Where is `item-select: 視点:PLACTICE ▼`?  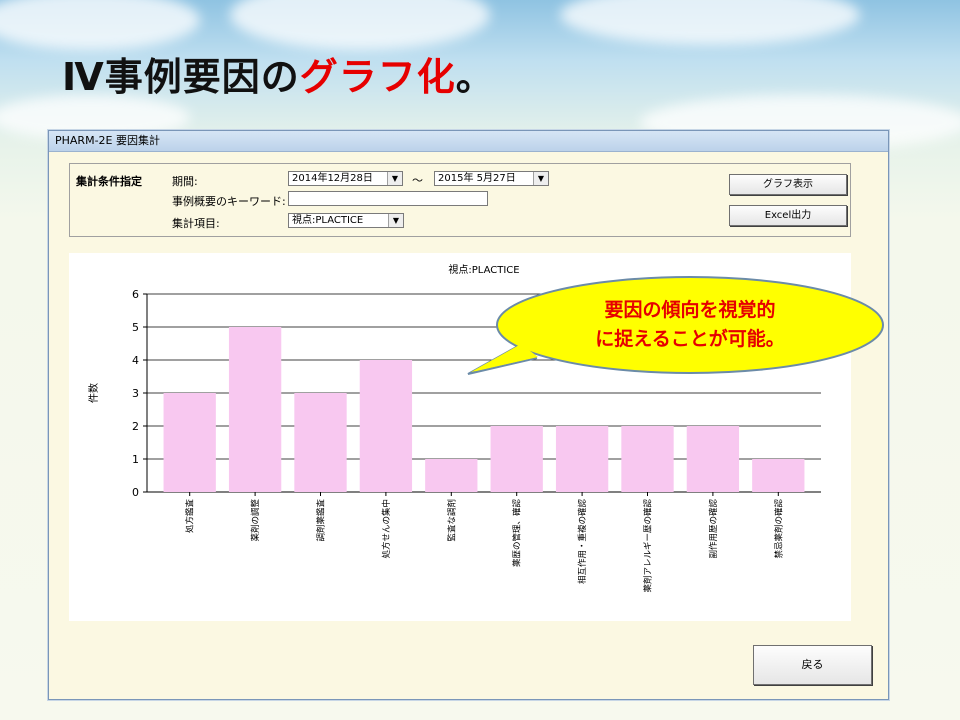 item-select: 視点:PLACTICE ▼ is located at coordinates (346, 220).